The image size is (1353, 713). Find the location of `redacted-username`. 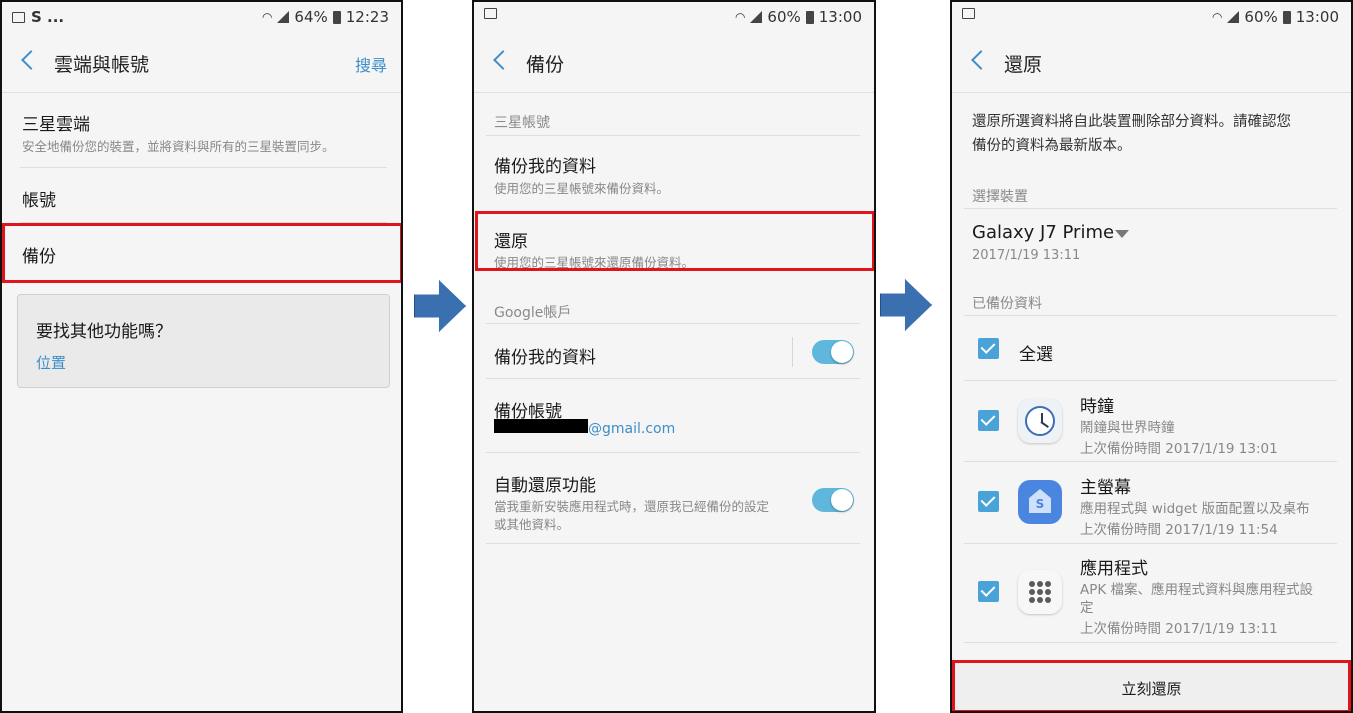

redacted-username is located at coordinates (541, 426).